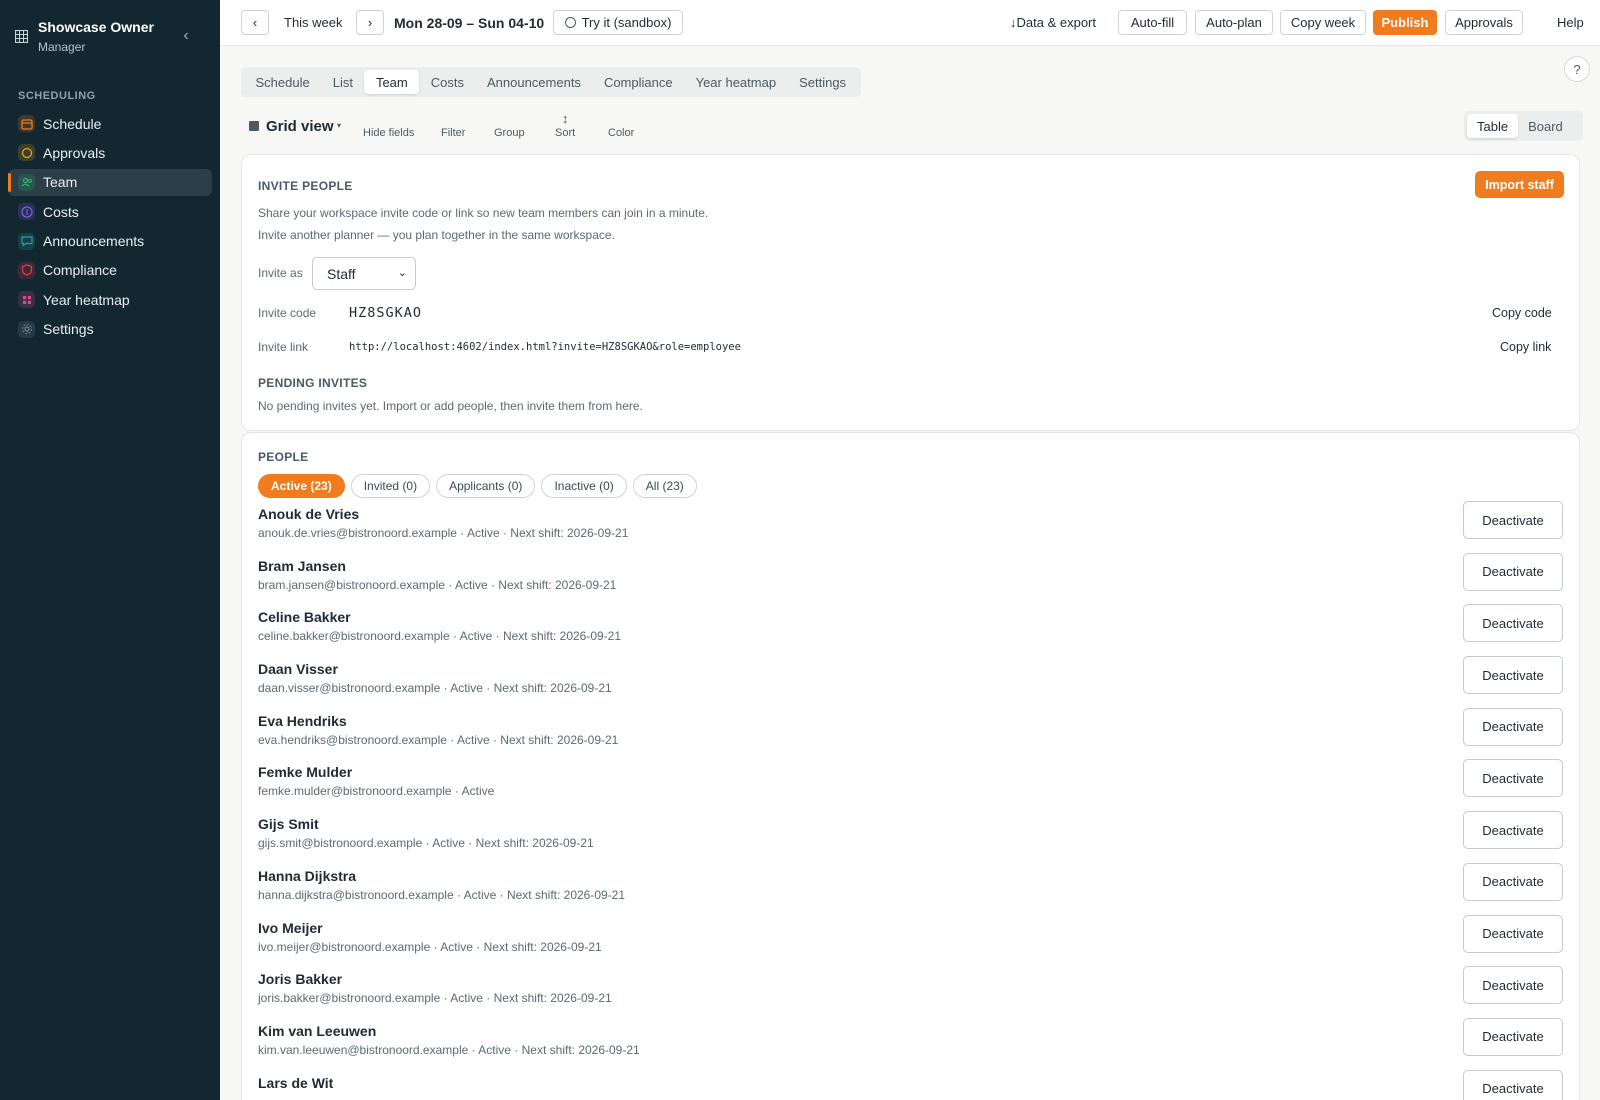 This screenshot has height=1100, width=1600. Describe the element at coordinates (1234, 22) in the screenshot. I see `auto-plan-button: Auto-plan` at that location.